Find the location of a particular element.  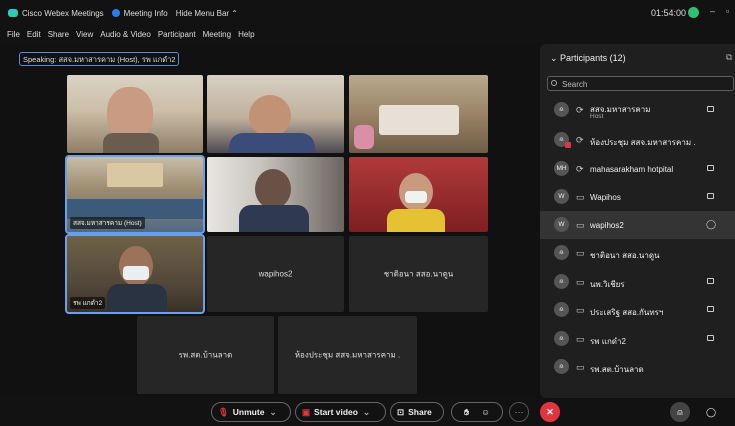

menu-help: Help is located at coordinates (246, 34).